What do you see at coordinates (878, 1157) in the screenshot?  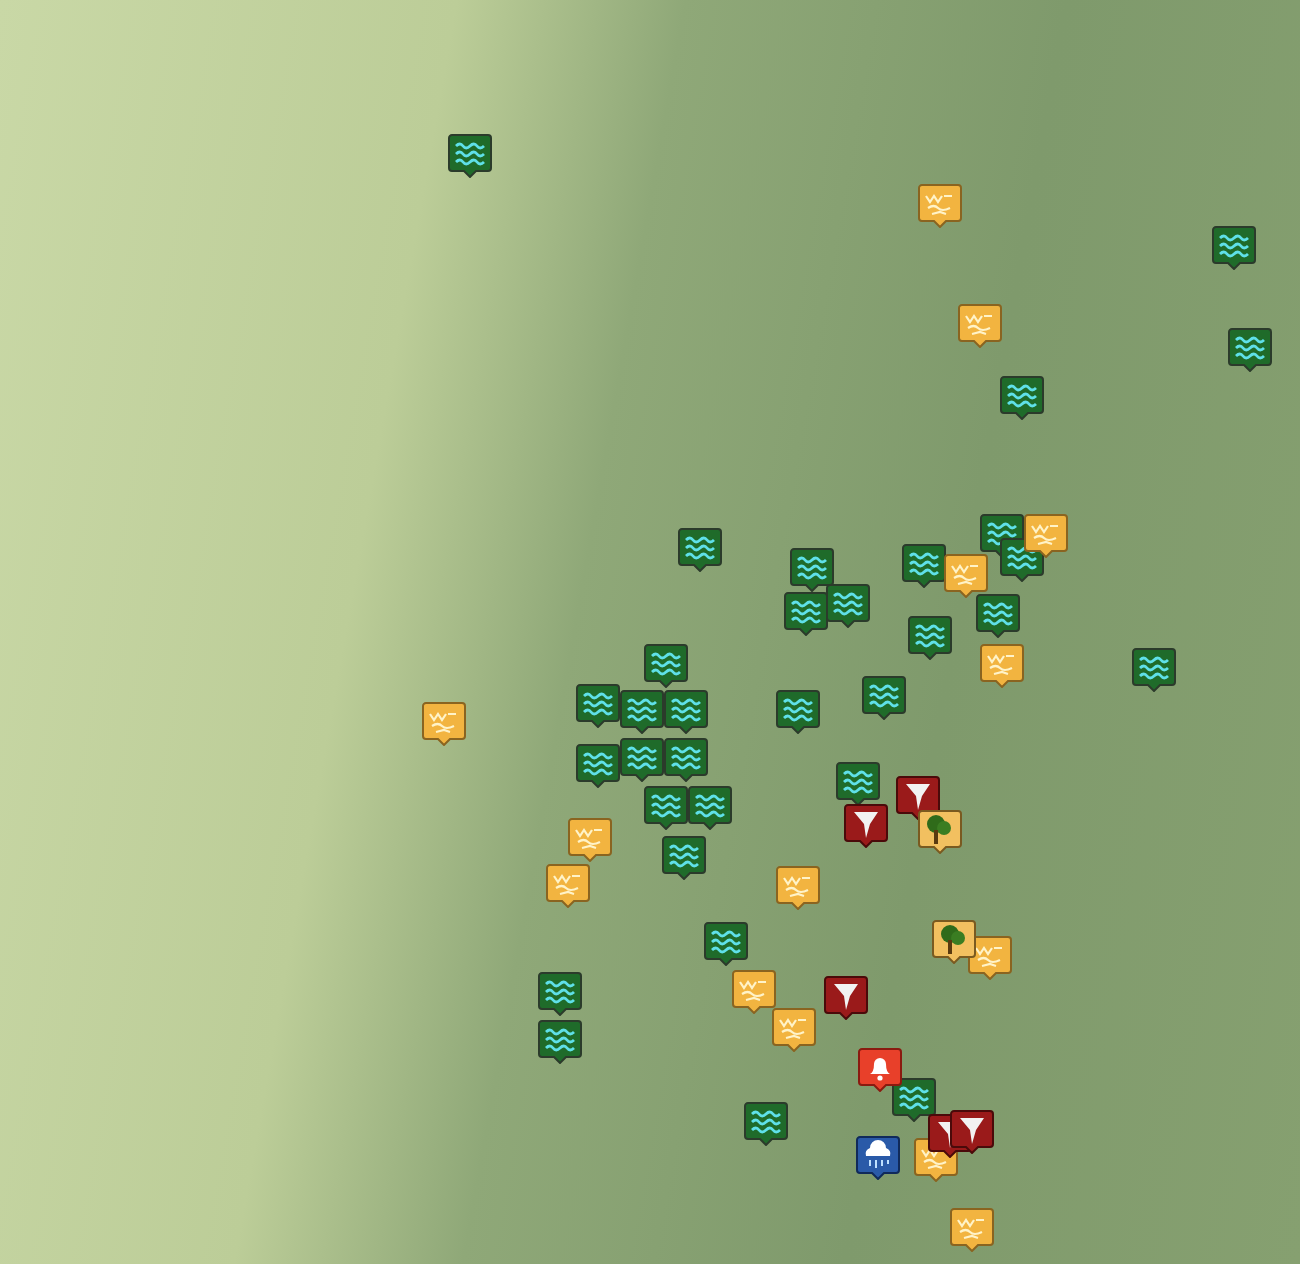 I see `cloud-marker-icon` at bounding box center [878, 1157].